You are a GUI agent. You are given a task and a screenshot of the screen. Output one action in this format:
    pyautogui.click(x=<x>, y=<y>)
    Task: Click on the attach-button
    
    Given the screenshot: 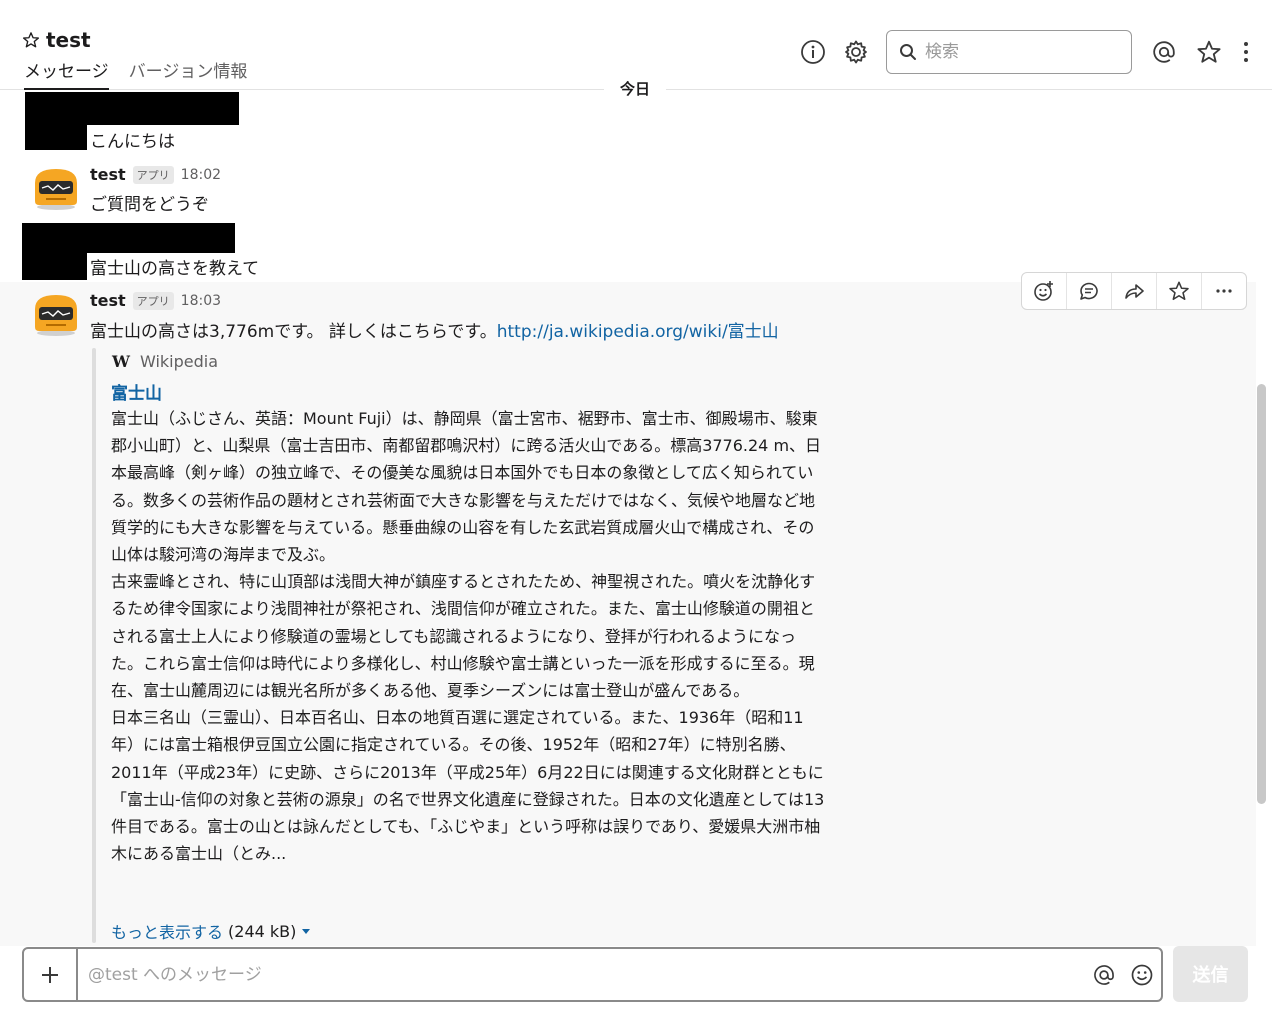 What is the action you would take?
    pyautogui.click(x=51, y=974)
    